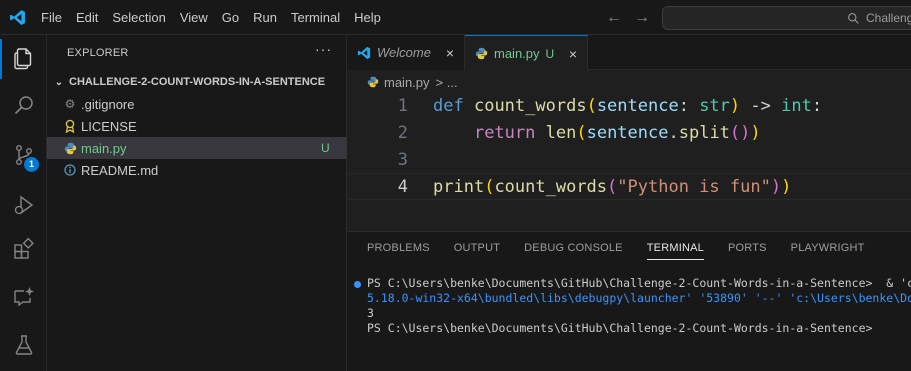  I want to click on command-center-text: Challeng, so click(888, 18).